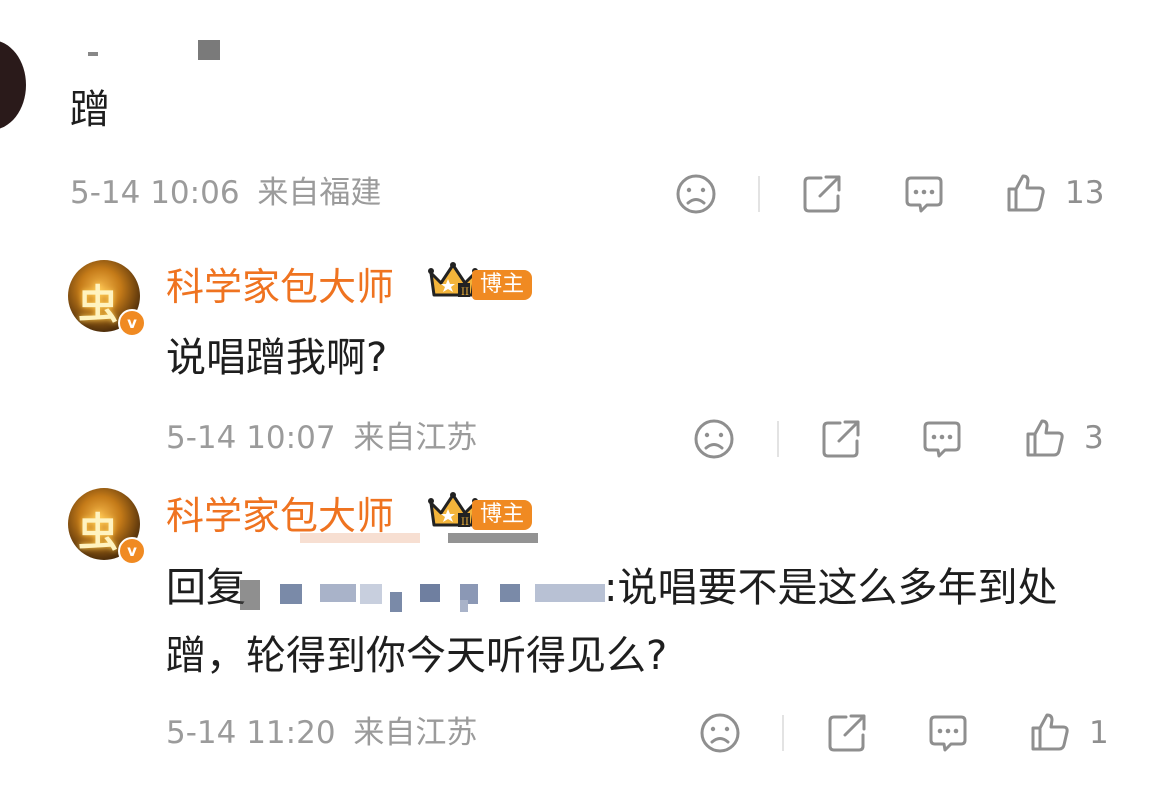  Describe the element at coordinates (155, 193) in the screenshot. I see `timestamp: 5-14 10:06` at that location.